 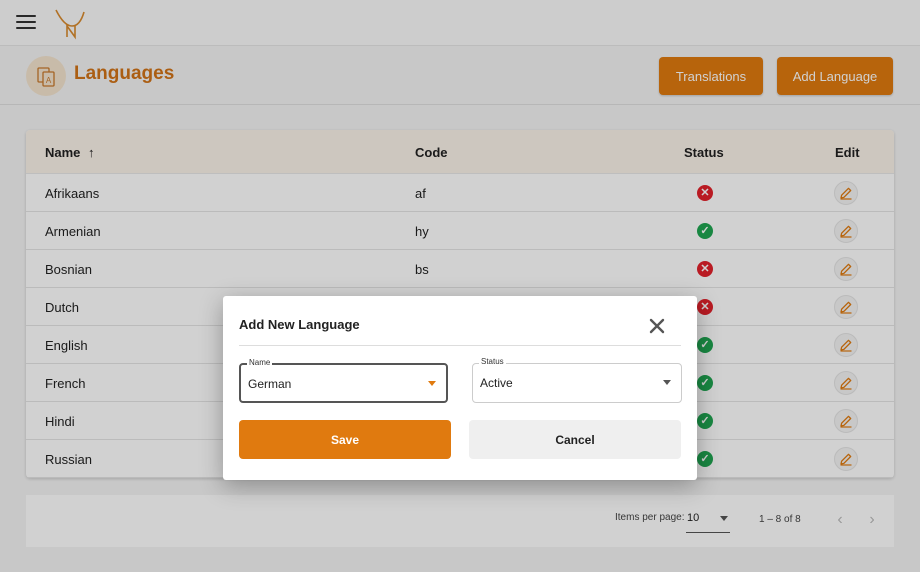 What do you see at coordinates (657, 326) in the screenshot?
I see `close-icon` at bounding box center [657, 326].